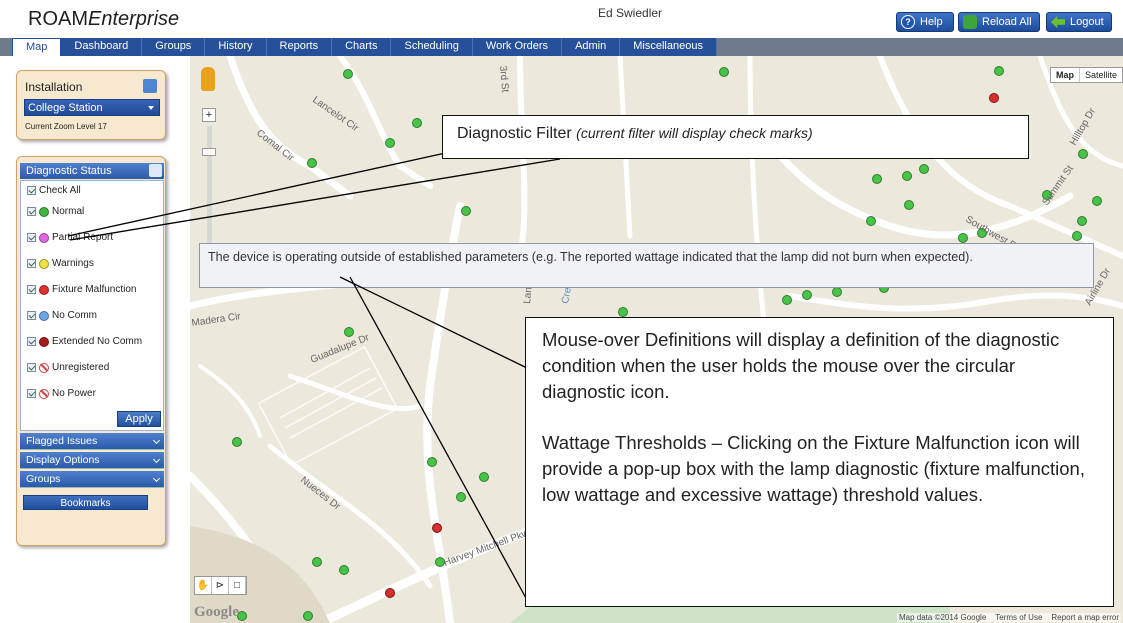 The width and height of the screenshot is (1123, 623). Describe the element at coordinates (92, 171) in the screenshot. I see `diagnostic-status-header: Diagnostic Status` at that location.